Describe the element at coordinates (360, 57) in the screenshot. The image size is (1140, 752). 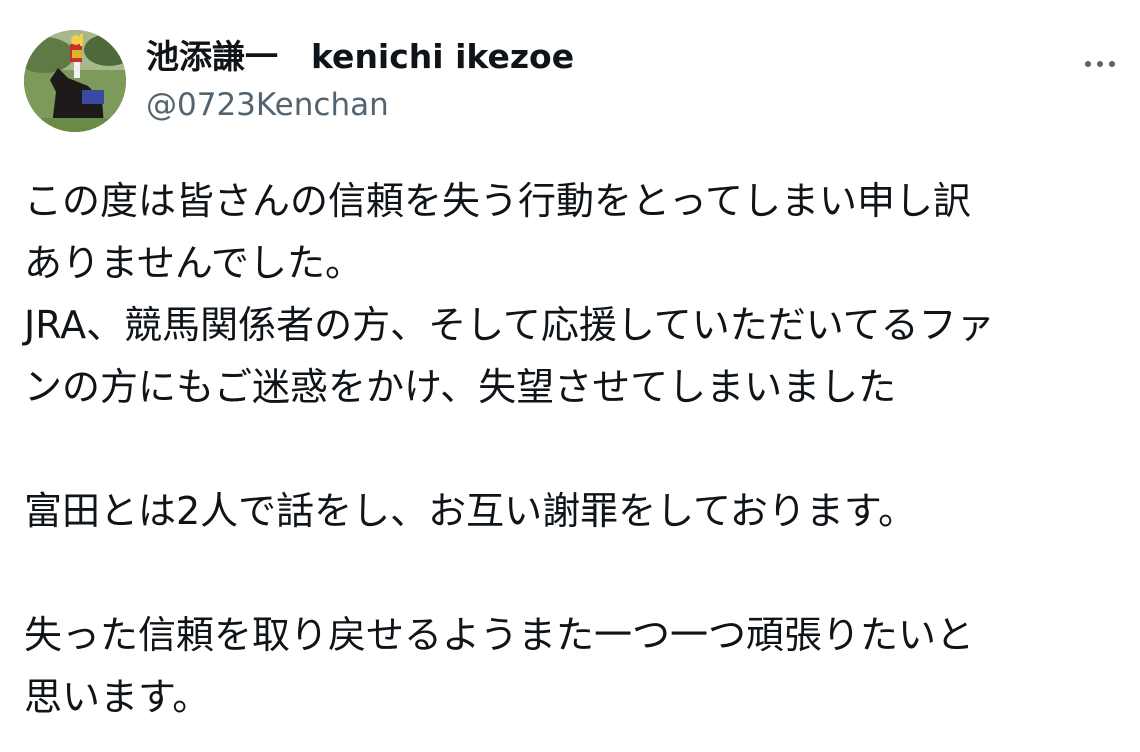
I see `display-name: 池添謙一 kenichi ikezoe` at that location.